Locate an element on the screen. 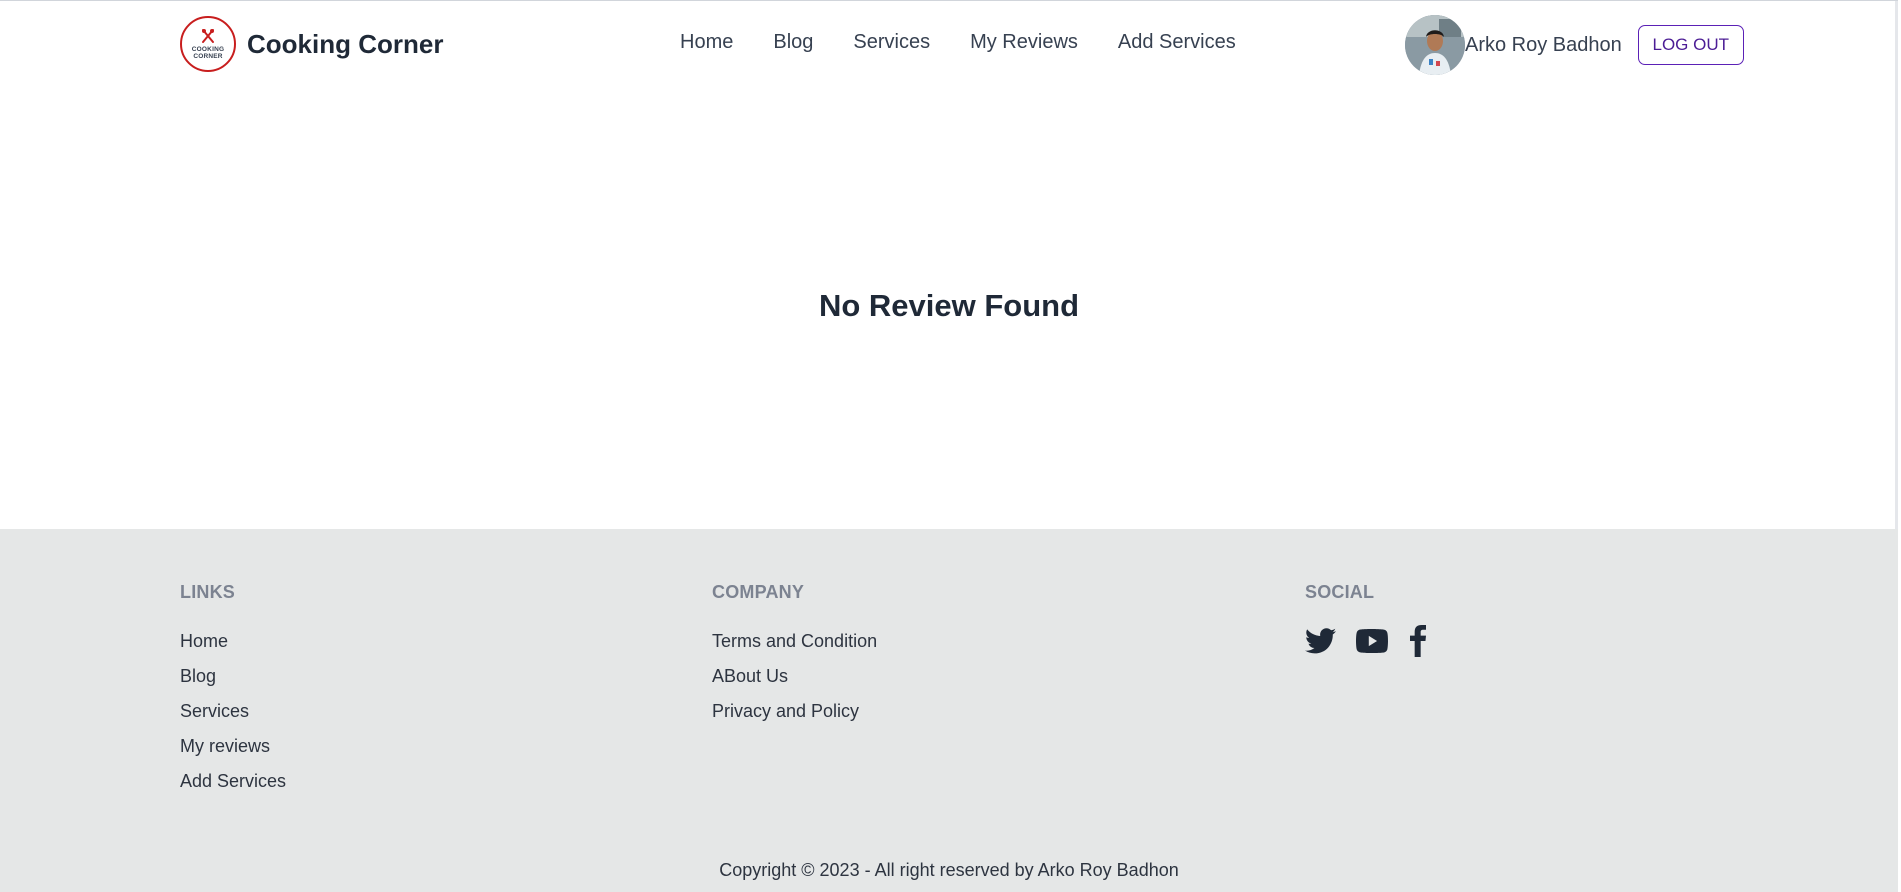 The width and height of the screenshot is (1901, 892). avatar is located at coordinates (1435, 45).